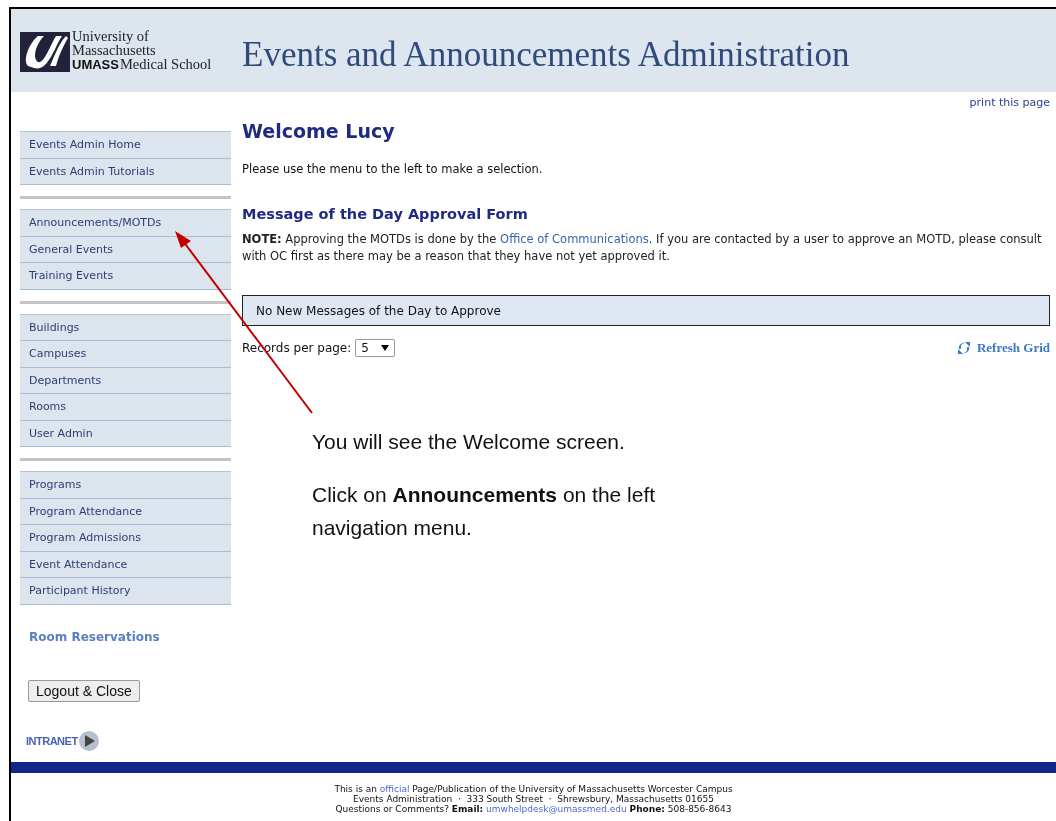  What do you see at coordinates (125, 380) in the screenshot?
I see `sidebar-item: Departments` at bounding box center [125, 380].